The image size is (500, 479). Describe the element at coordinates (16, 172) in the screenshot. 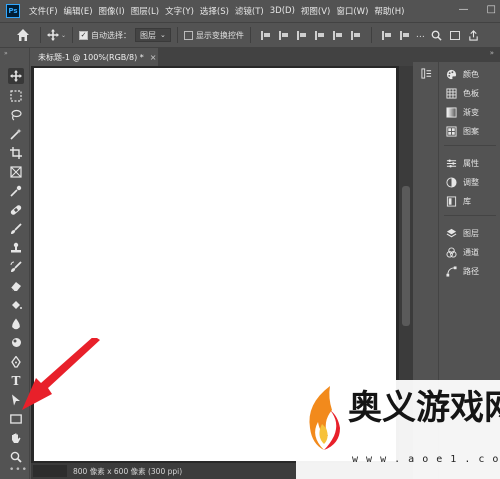

I see `frame-tool-icon` at that location.